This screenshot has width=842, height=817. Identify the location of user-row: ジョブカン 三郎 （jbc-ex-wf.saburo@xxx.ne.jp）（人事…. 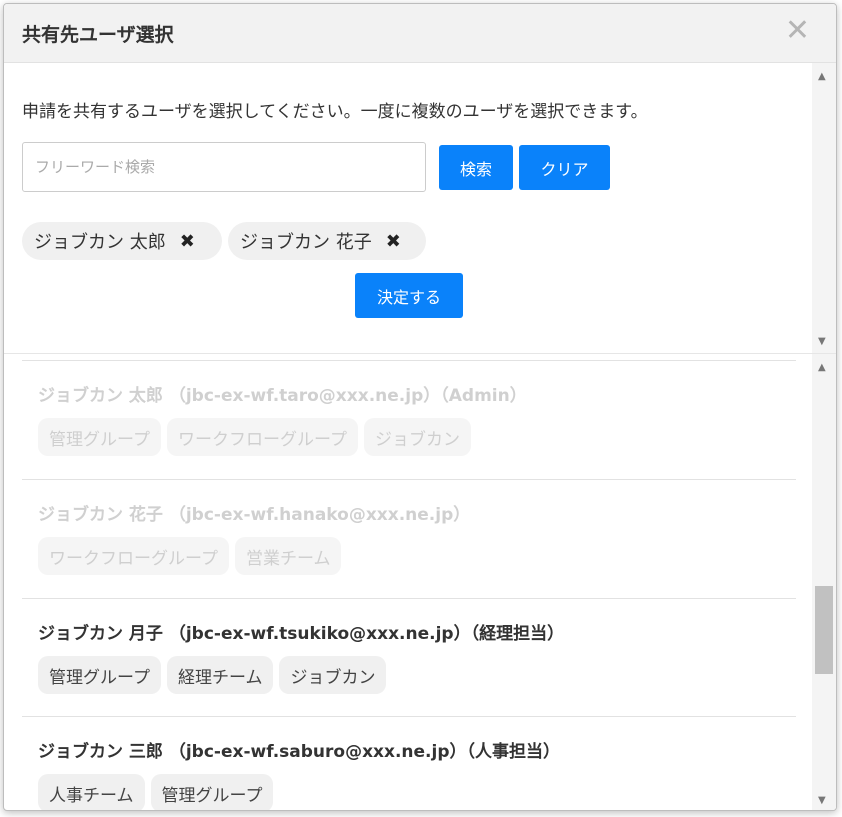
(409, 763).